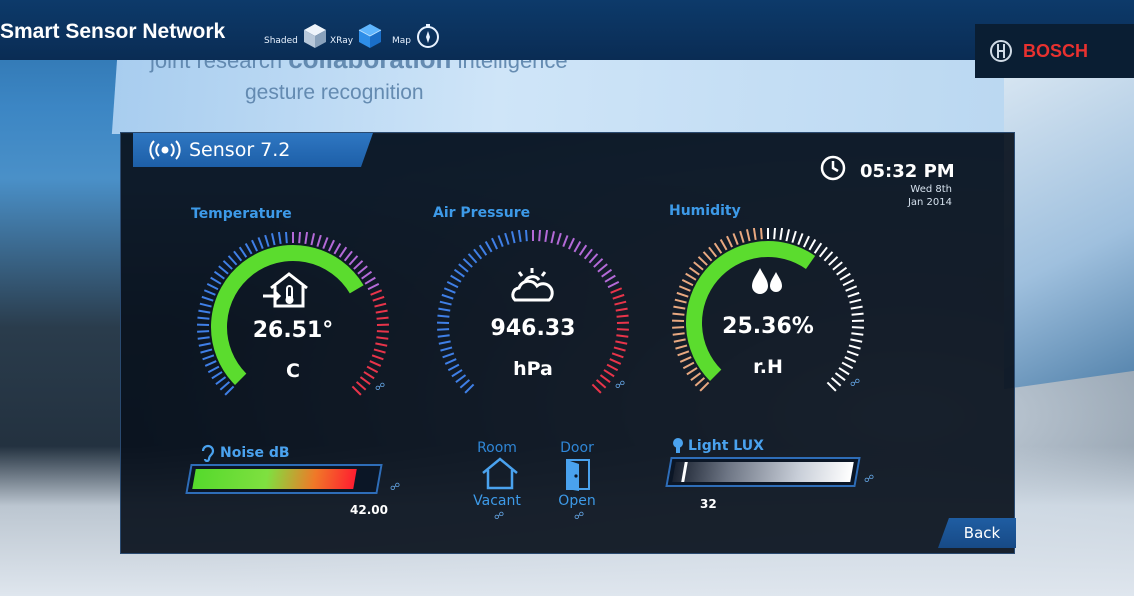 The width and height of the screenshot is (1134, 596). I want to click on clock-icon, so click(833, 168).